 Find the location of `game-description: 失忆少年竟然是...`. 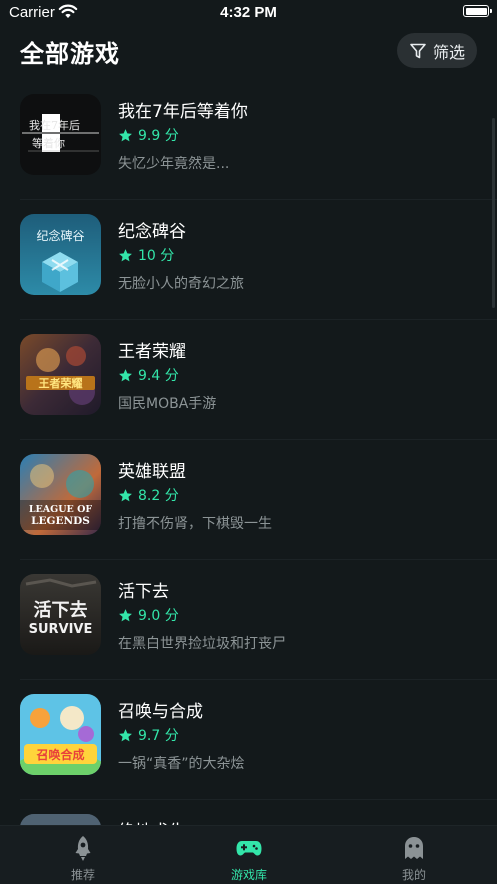

game-description: 失忆少年竟然是... is located at coordinates (174, 164).